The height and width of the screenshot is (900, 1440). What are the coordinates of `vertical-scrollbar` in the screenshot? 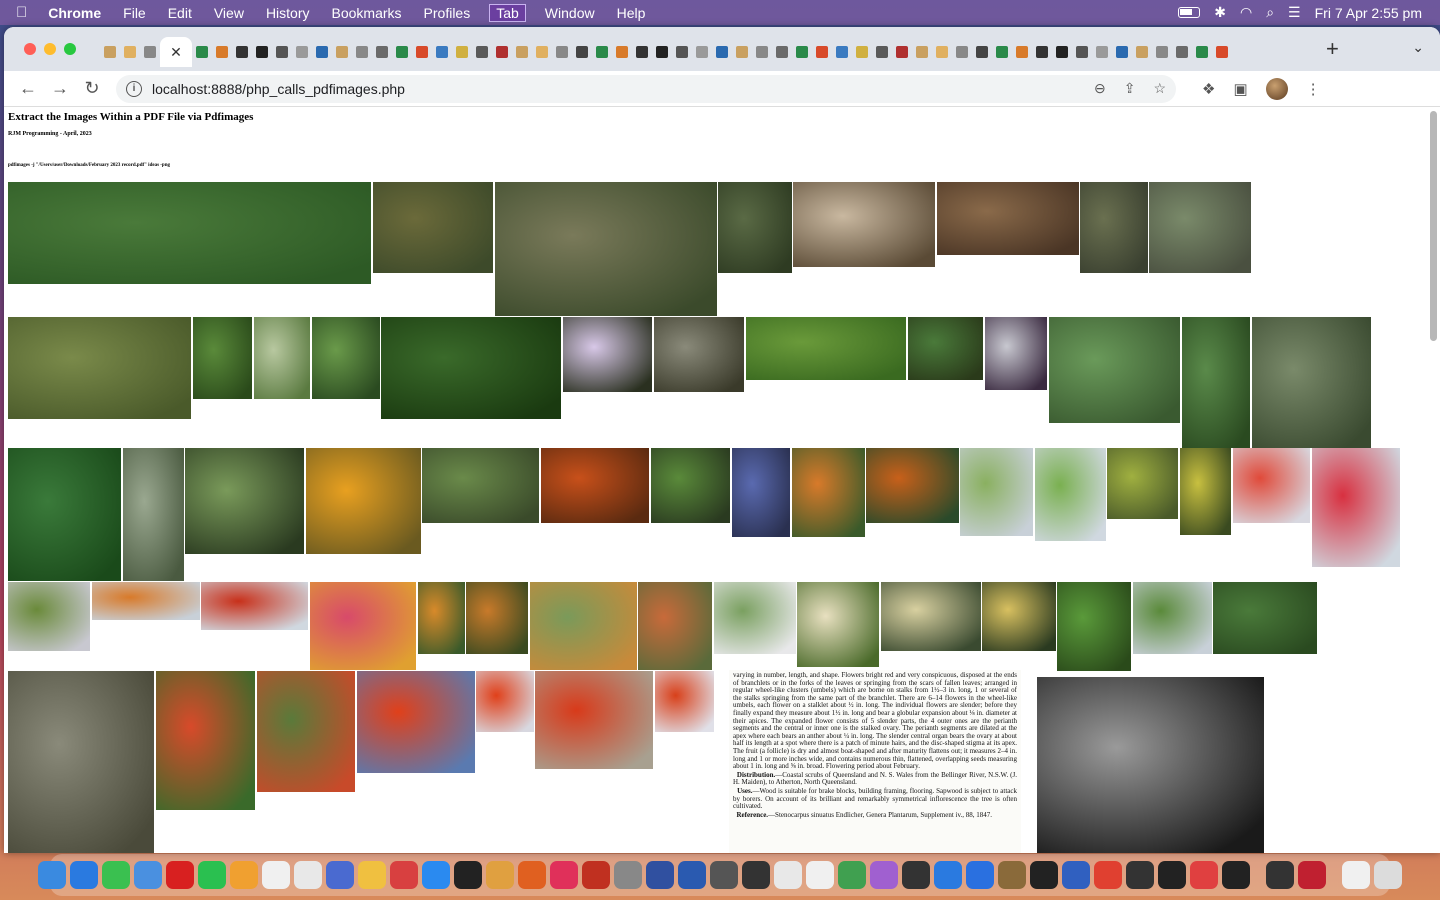 It's located at (1433, 226).